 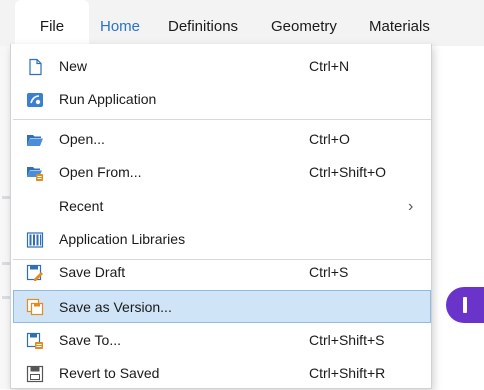 I want to click on cursor-indicator, so click(x=465, y=305).